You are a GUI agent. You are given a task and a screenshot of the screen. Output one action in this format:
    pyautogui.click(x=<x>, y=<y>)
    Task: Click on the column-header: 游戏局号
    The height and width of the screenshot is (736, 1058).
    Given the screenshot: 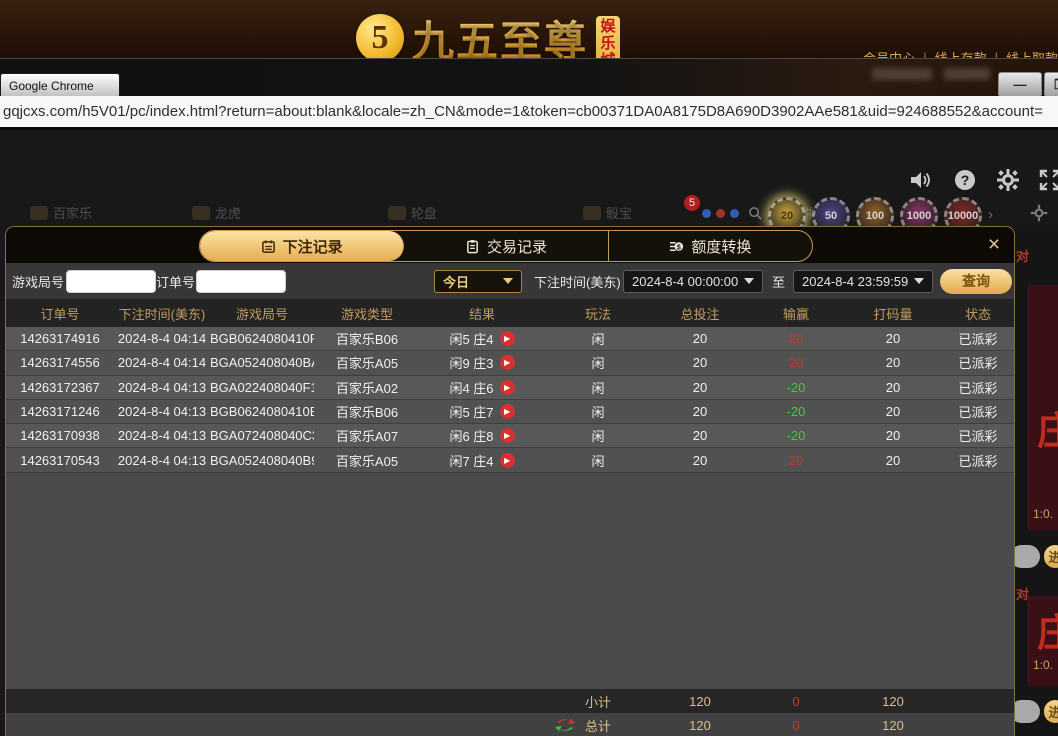 What is the action you would take?
    pyautogui.click(x=261, y=314)
    